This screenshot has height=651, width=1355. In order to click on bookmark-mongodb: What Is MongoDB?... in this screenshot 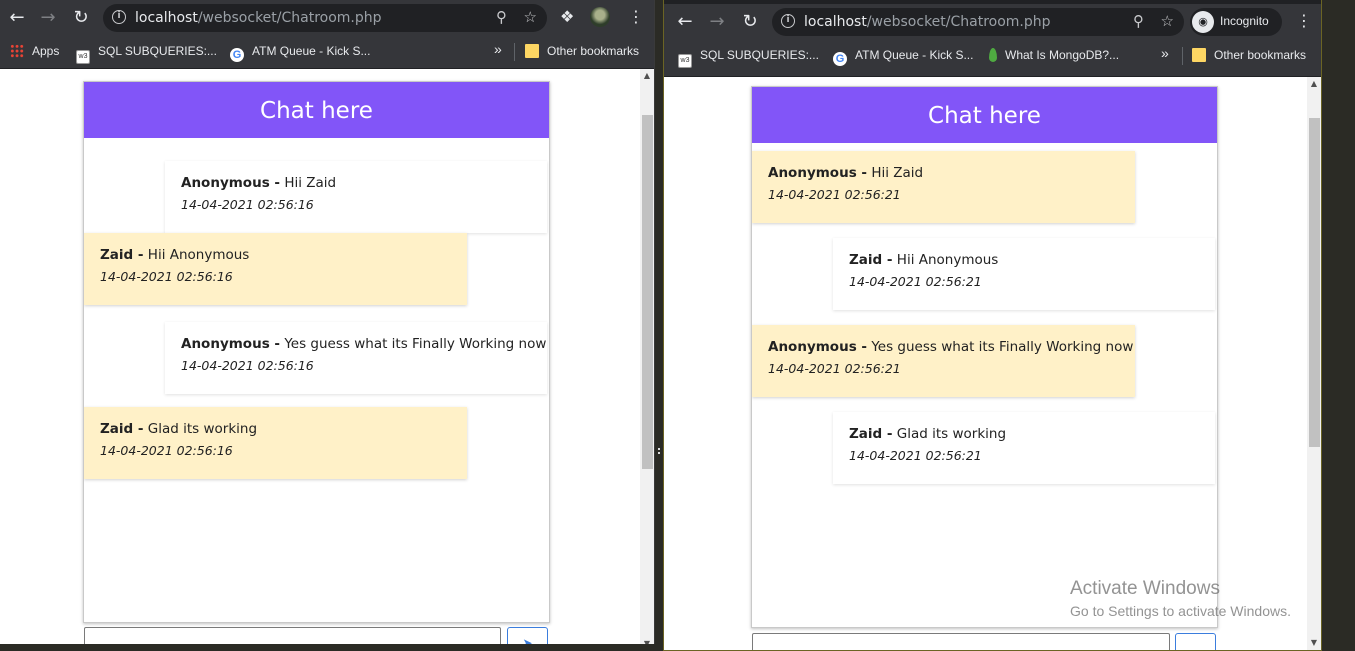, I will do `click(1054, 55)`.